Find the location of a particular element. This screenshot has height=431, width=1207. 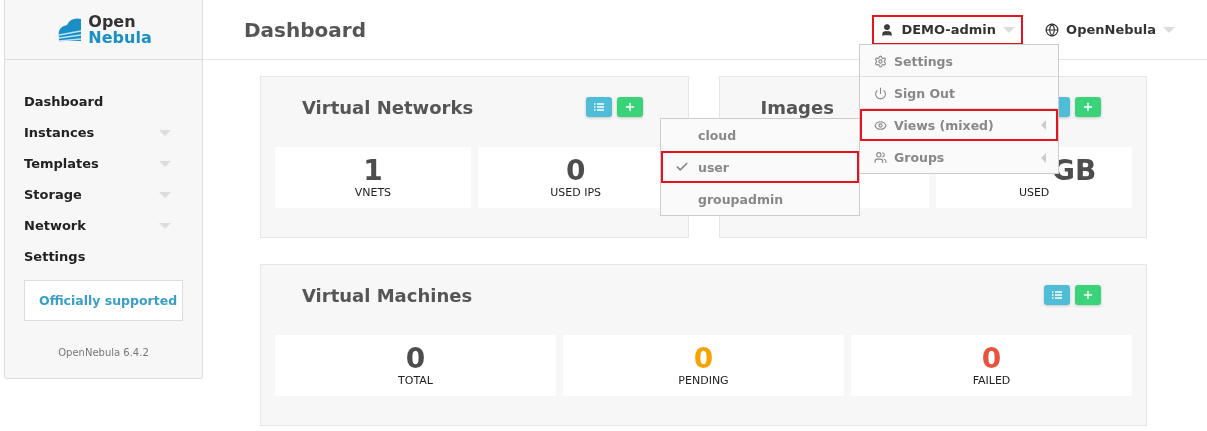

check-icon is located at coordinates (682, 167).